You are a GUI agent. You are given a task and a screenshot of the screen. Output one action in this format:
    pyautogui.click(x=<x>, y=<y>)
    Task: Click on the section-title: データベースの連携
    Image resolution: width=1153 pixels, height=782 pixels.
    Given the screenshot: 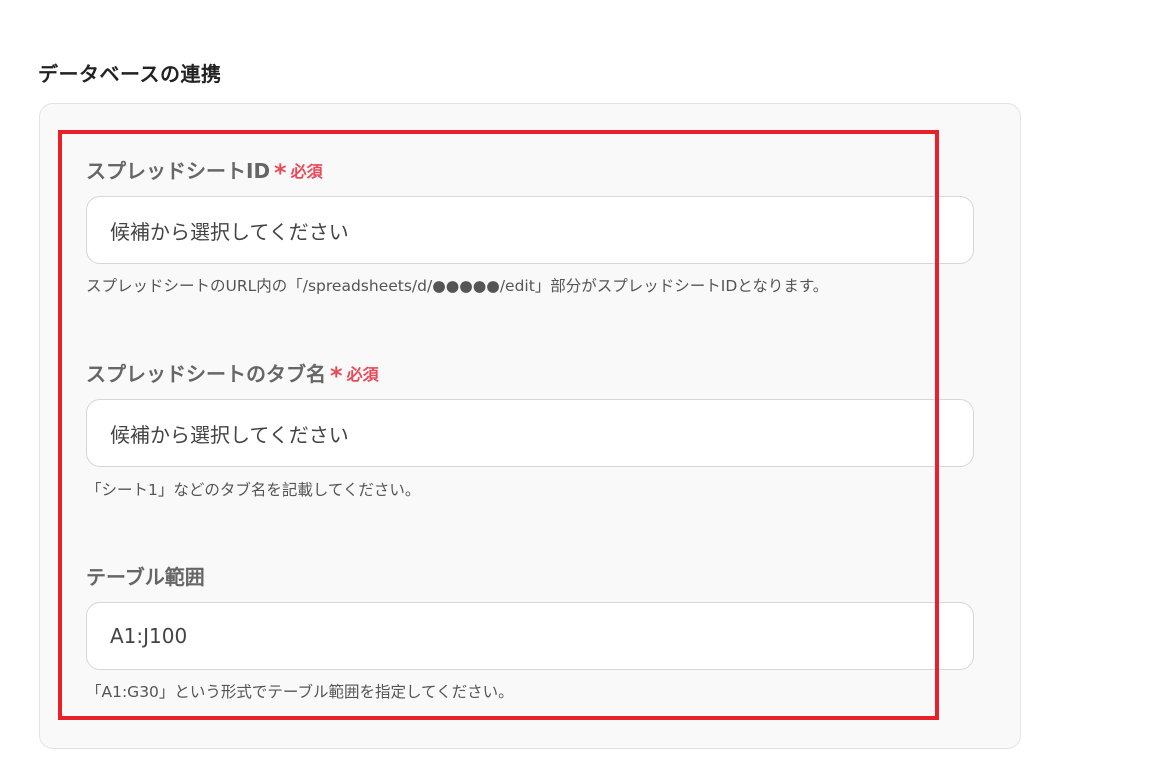 What is the action you would take?
    pyautogui.click(x=130, y=74)
    